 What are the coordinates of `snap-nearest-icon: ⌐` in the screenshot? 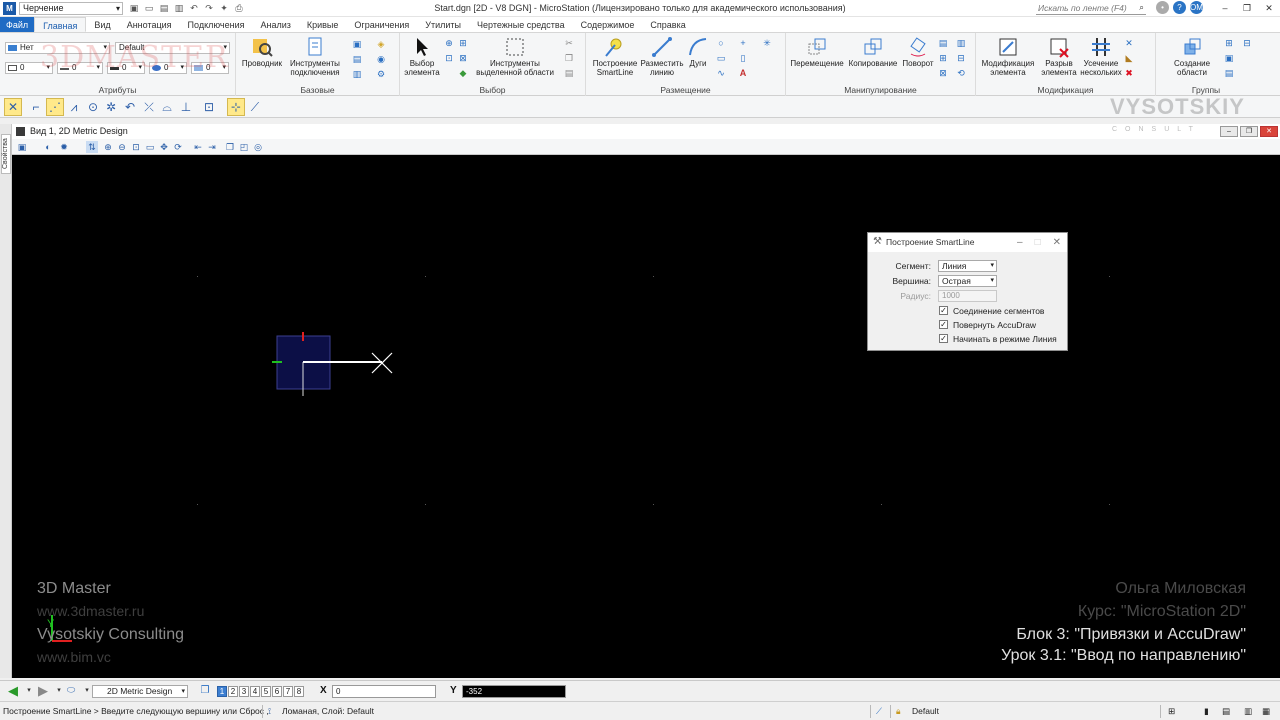 It's located at (36, 107).